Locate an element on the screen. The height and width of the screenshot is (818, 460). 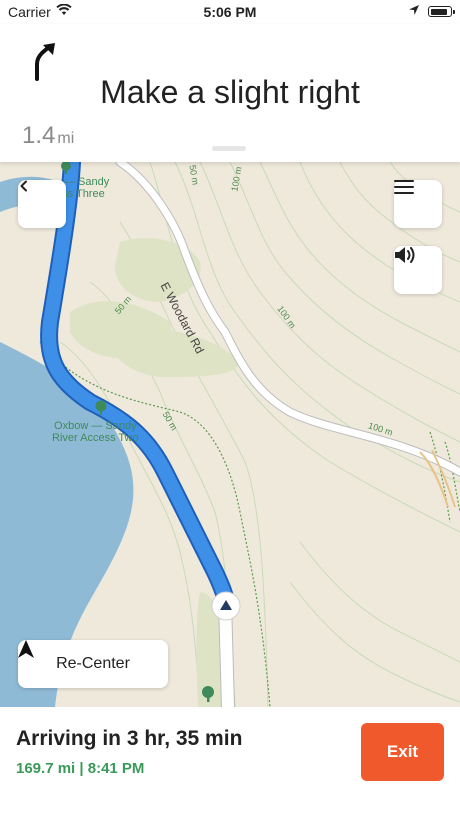
clock: 5:06 PM is located at coordinates (230, 12).